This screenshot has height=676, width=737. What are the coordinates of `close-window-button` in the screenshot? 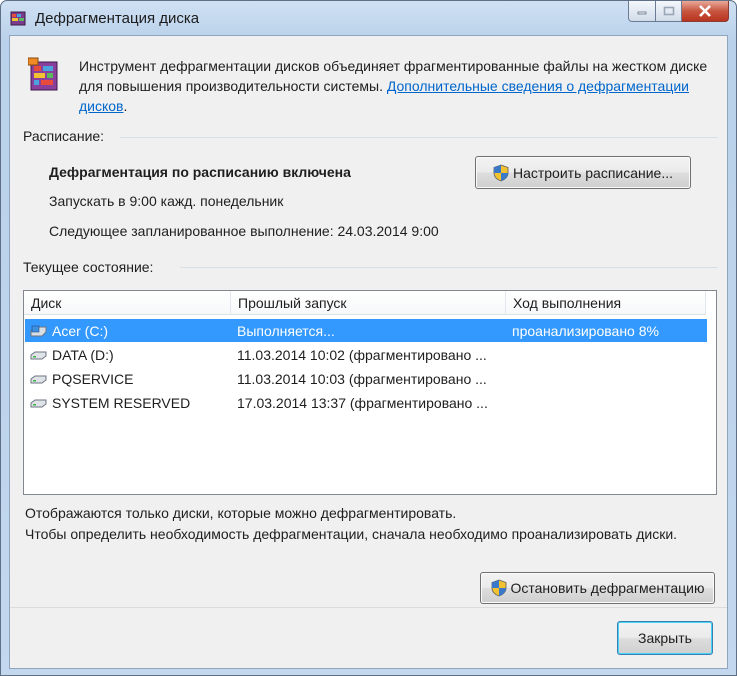 It's located at (705, 11).